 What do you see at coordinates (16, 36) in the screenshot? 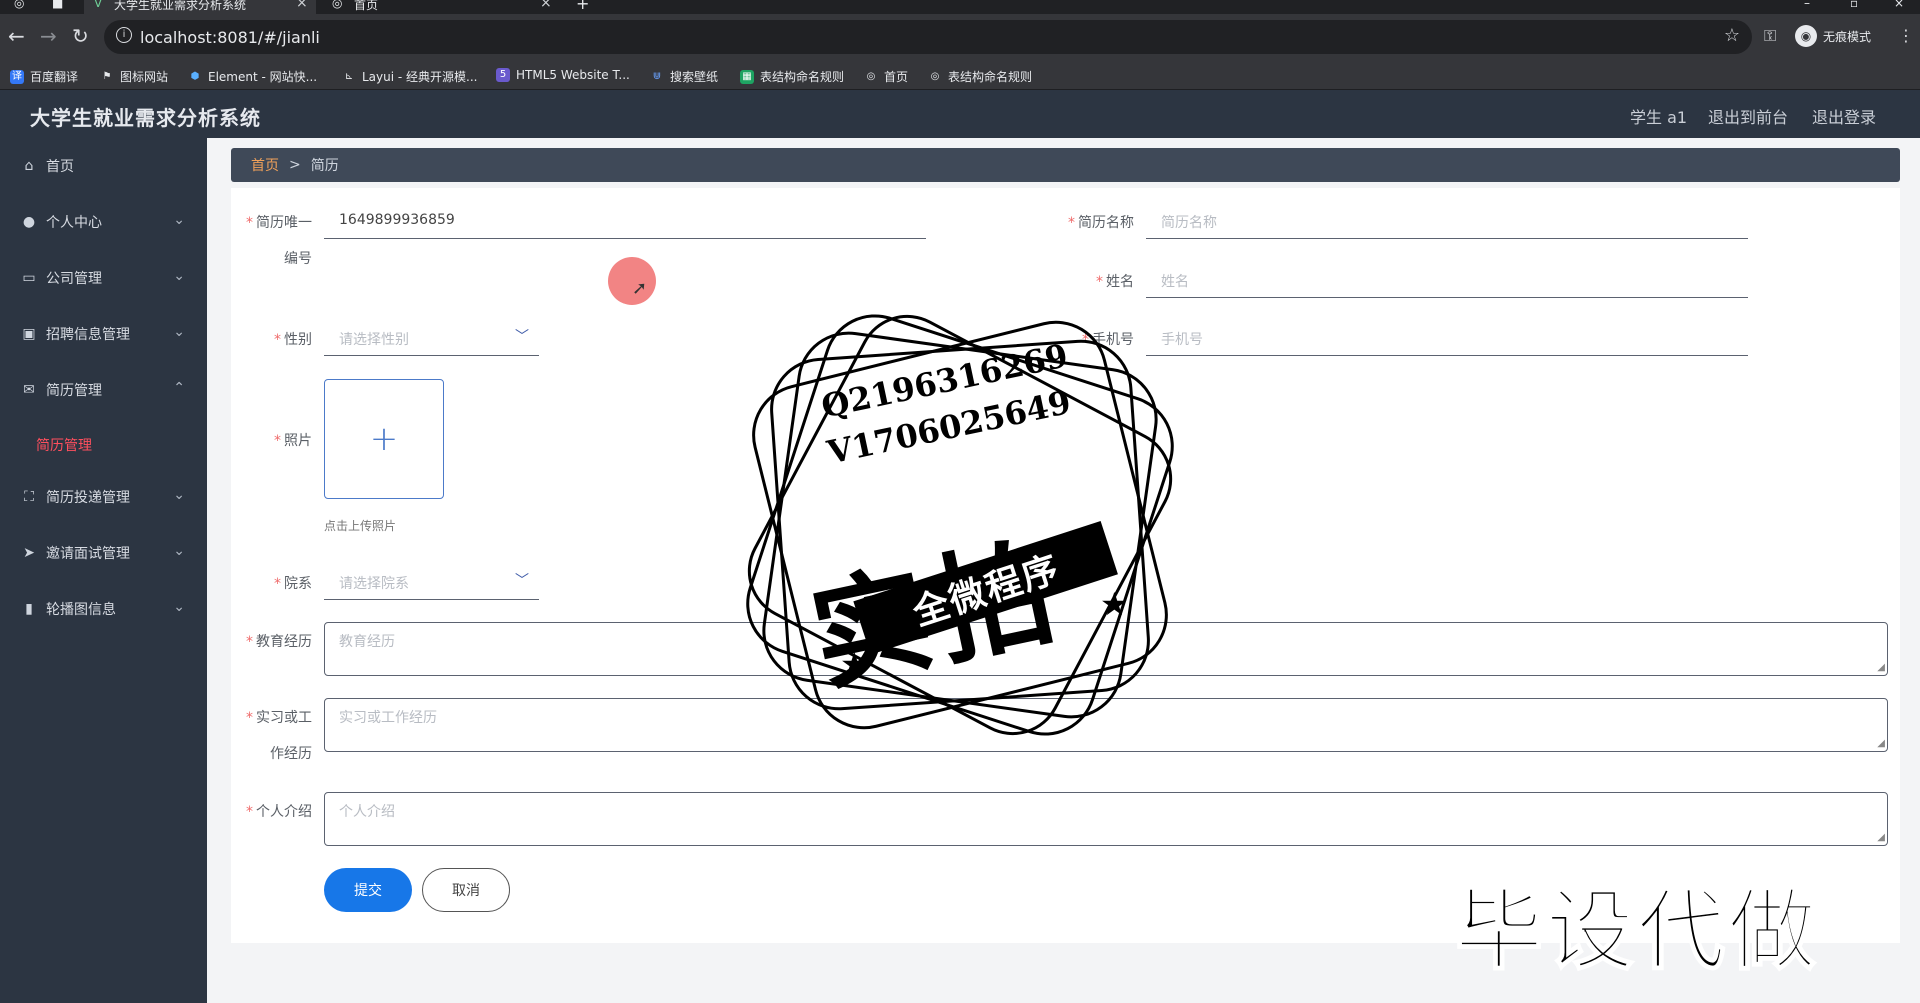
I see `back-arrow-icon: ←` at bounding box center [16, 36].